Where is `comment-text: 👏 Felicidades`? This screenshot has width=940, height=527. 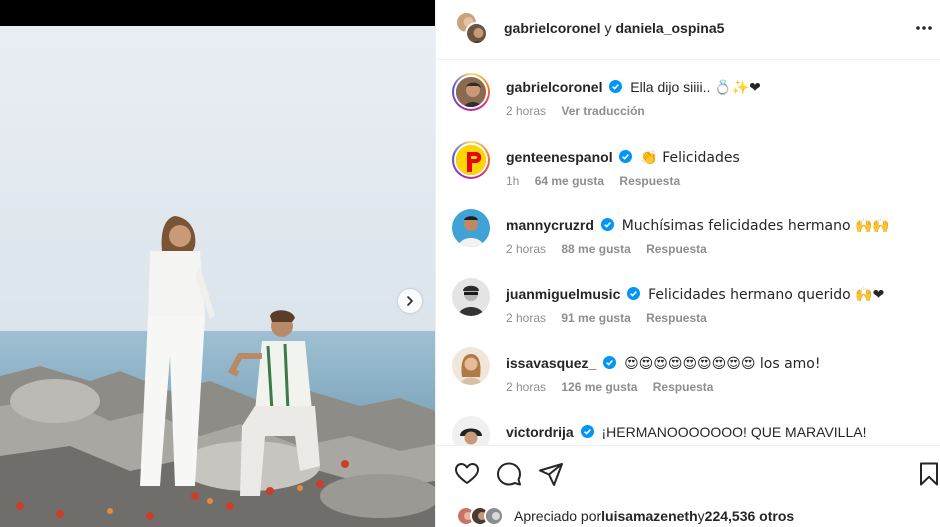
comment-text: 👏 Felicidades is located at coordinates (690, 158).